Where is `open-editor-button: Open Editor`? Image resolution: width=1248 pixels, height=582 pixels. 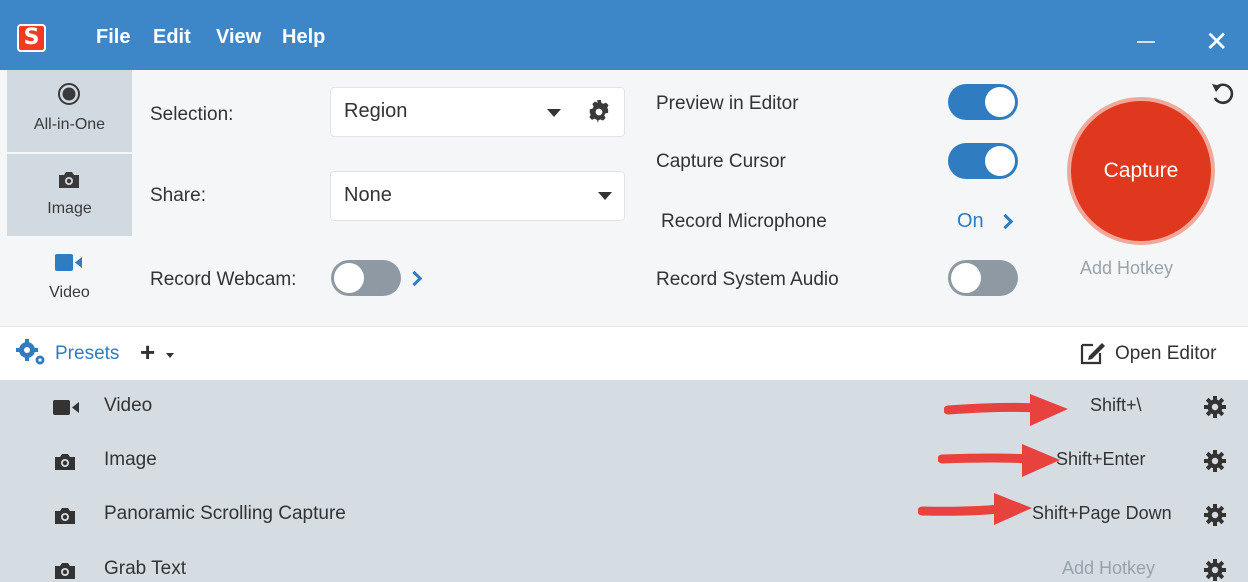 open-editor-button: Open Editor is located at coordinates (1165, 354).